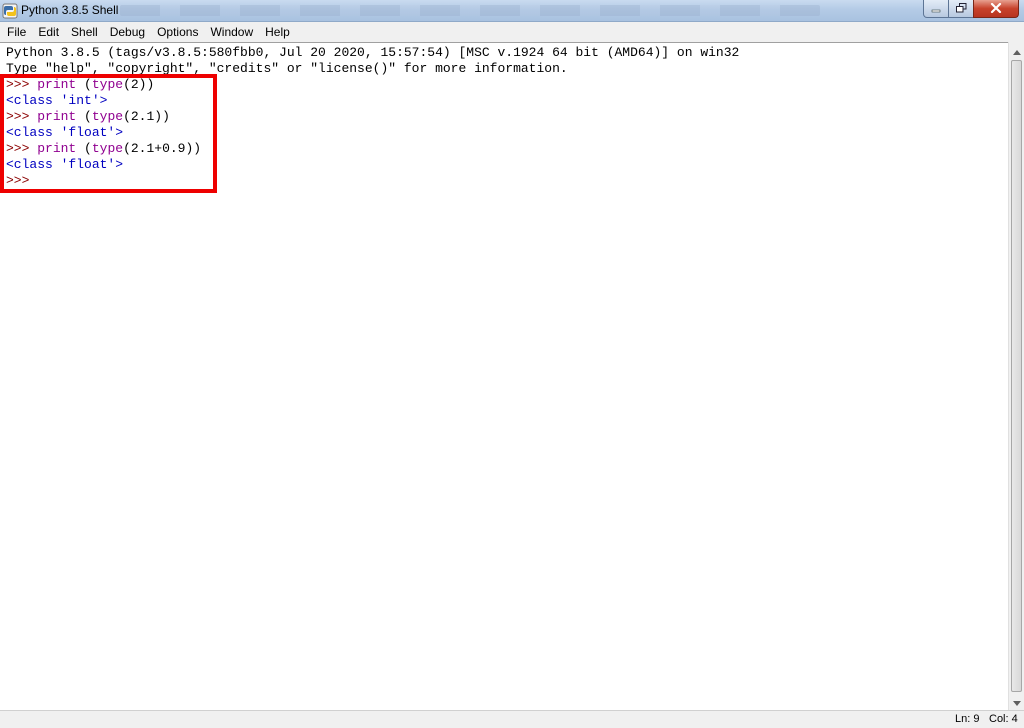 This screenshot has height=728, width=1024. What do you see at coordinates (231, 32) in the screenshot?
I see `menu-window: Window` at bounding box center [231, 32].